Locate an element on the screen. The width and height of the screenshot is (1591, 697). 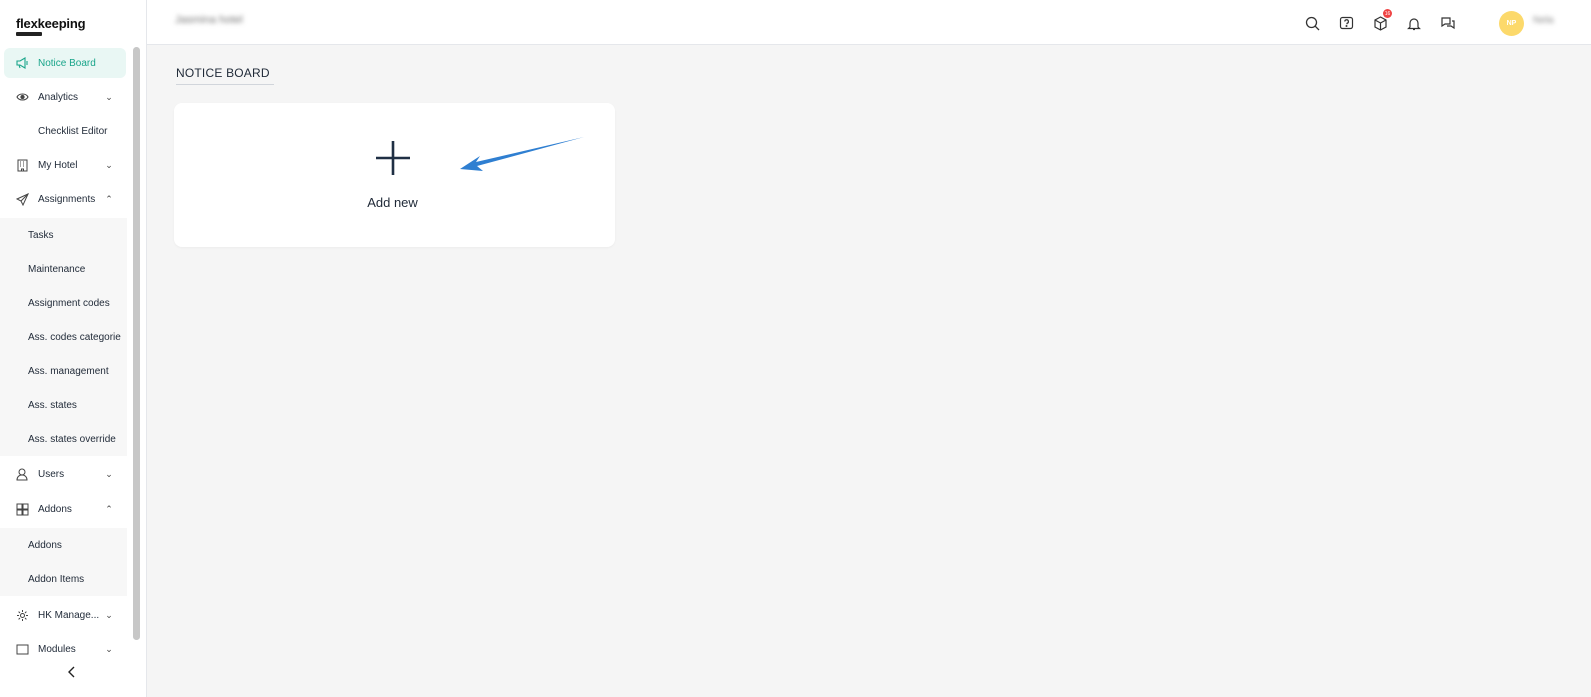
sidebar-item-label: Assignments is located at coordinates (67, 199).